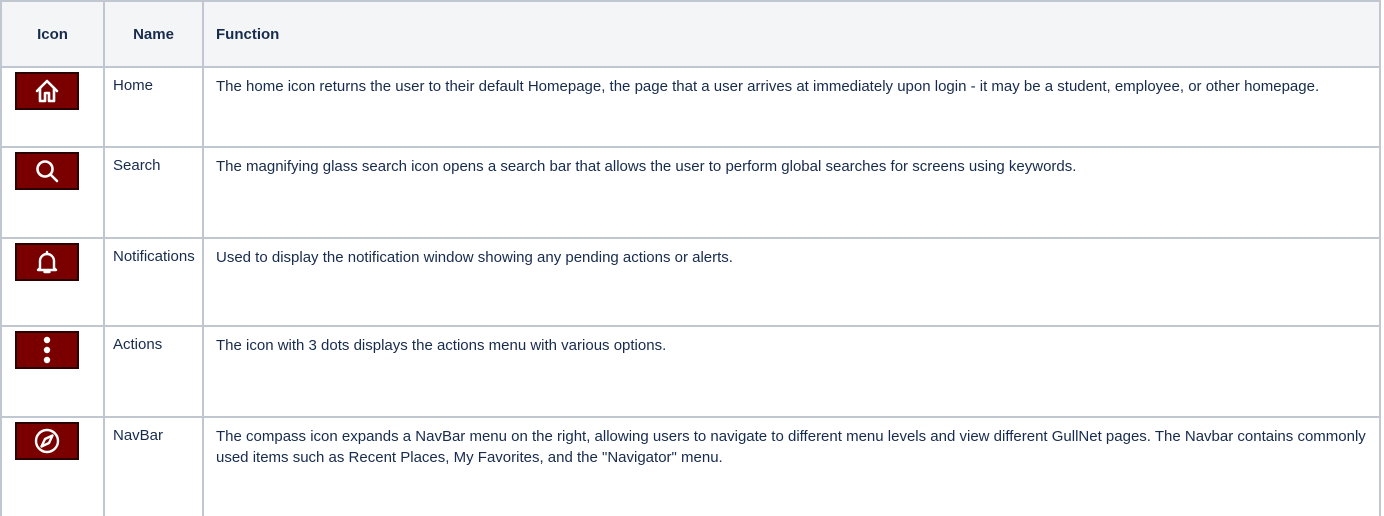  What do you see at coordinates (52, 34) in the screenshot?
I see `header-icon: Icon` at bounding box center [52, 34].